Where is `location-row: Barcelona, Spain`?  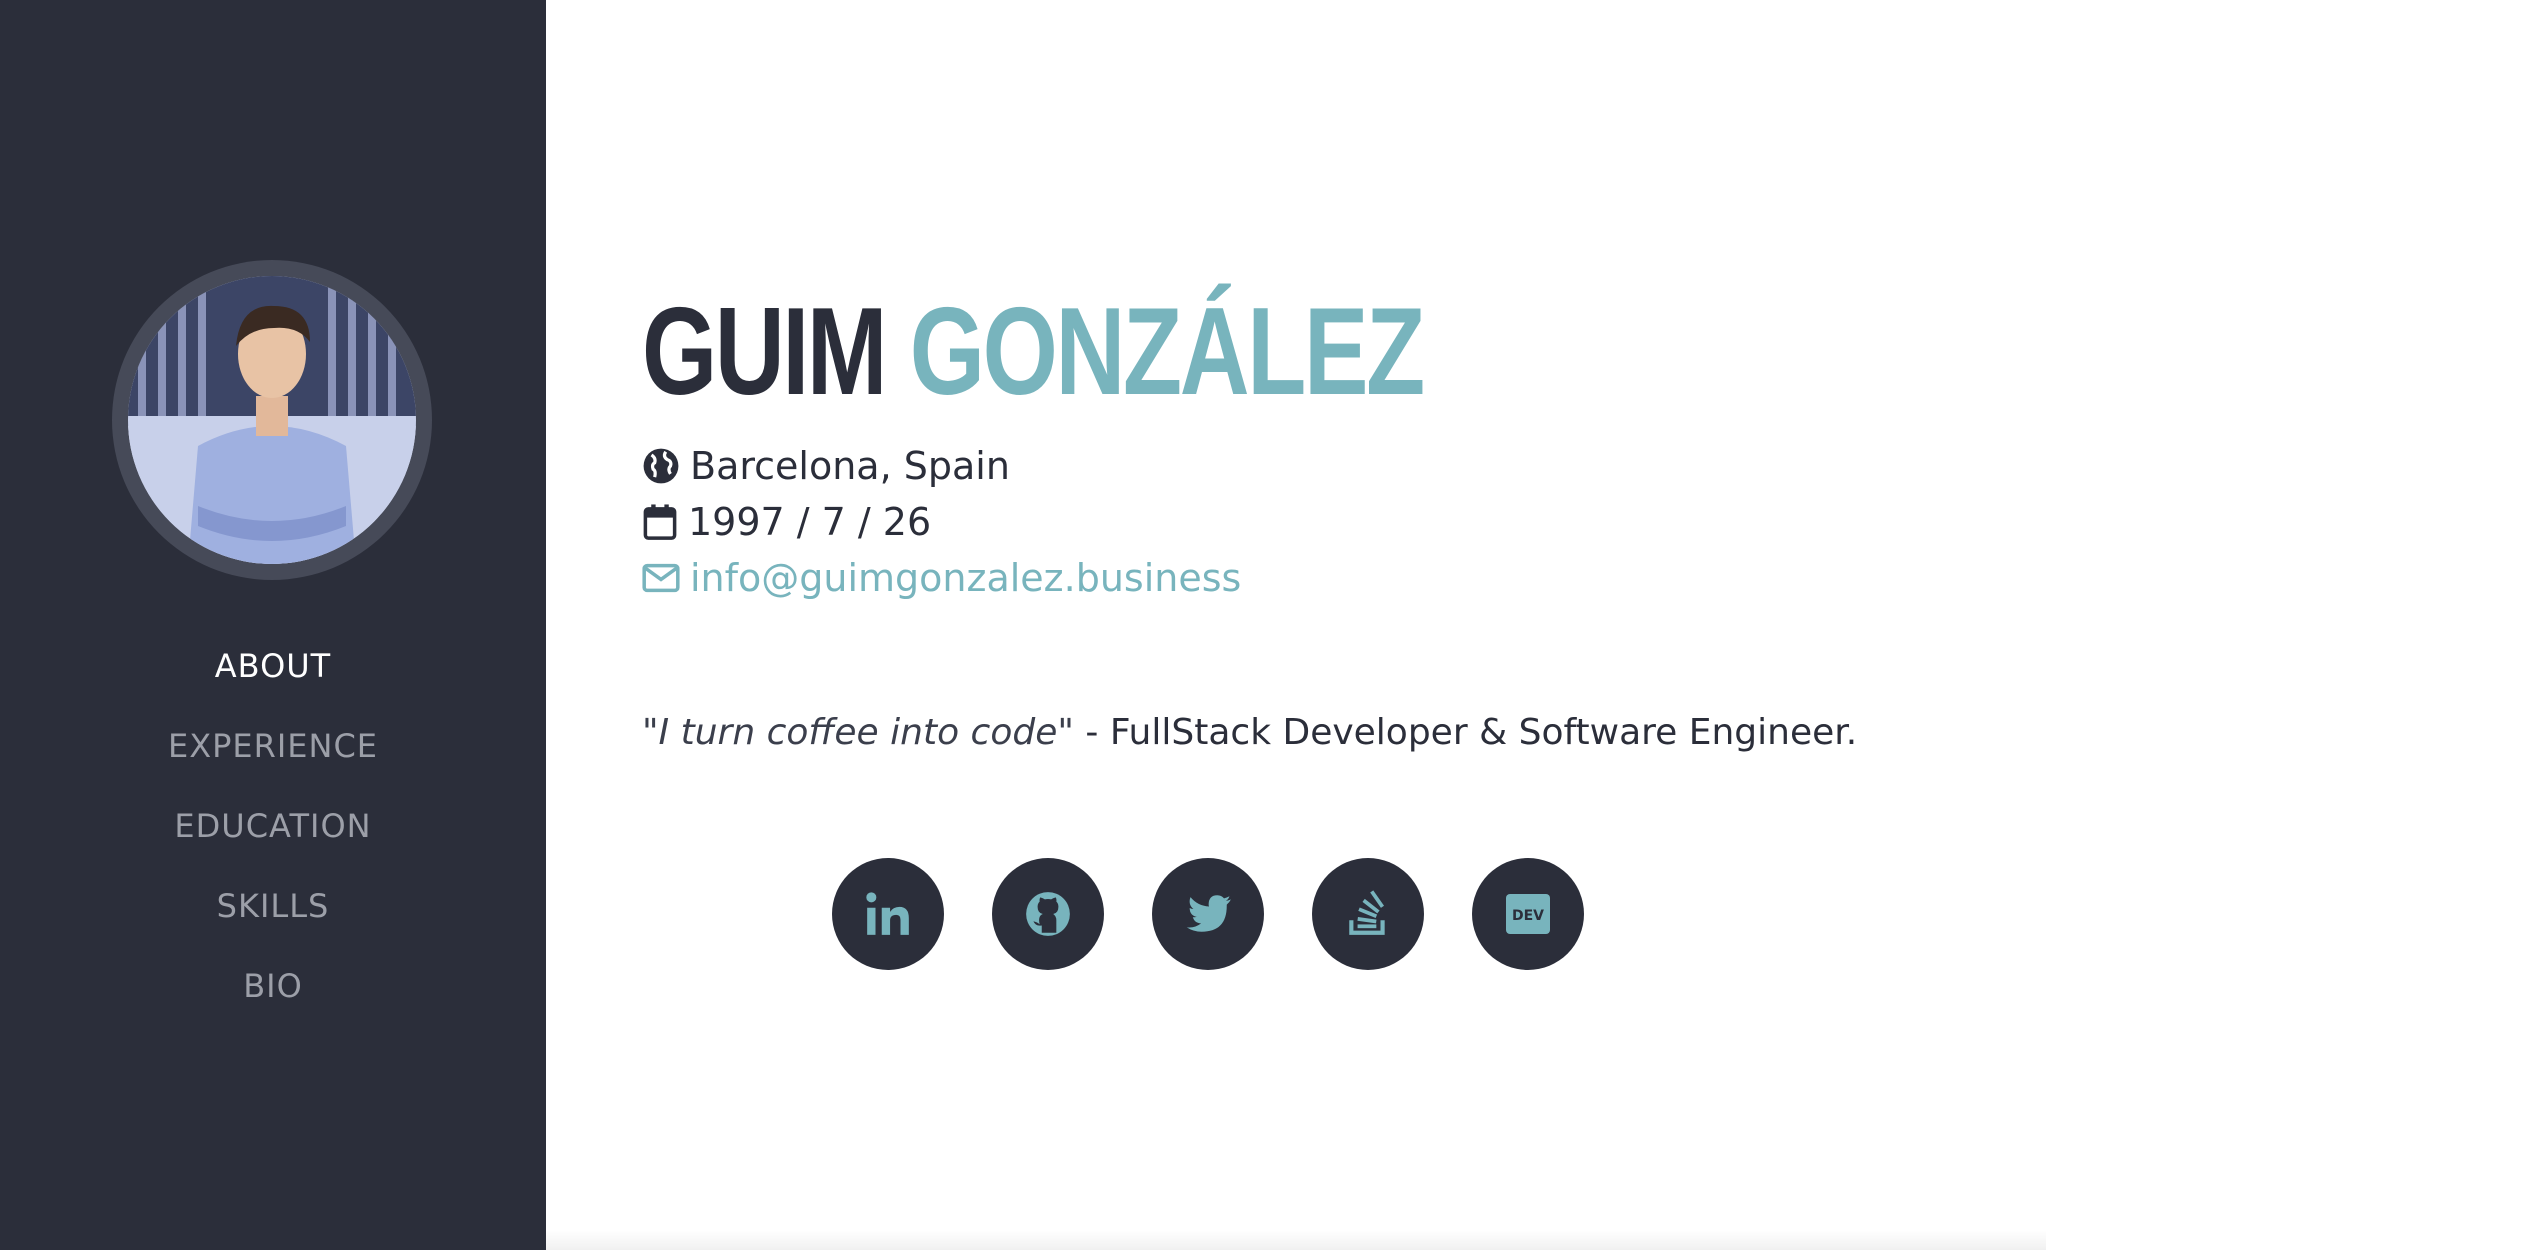
location-row: Barcelona, Spain is located at coordinates (826, 466).